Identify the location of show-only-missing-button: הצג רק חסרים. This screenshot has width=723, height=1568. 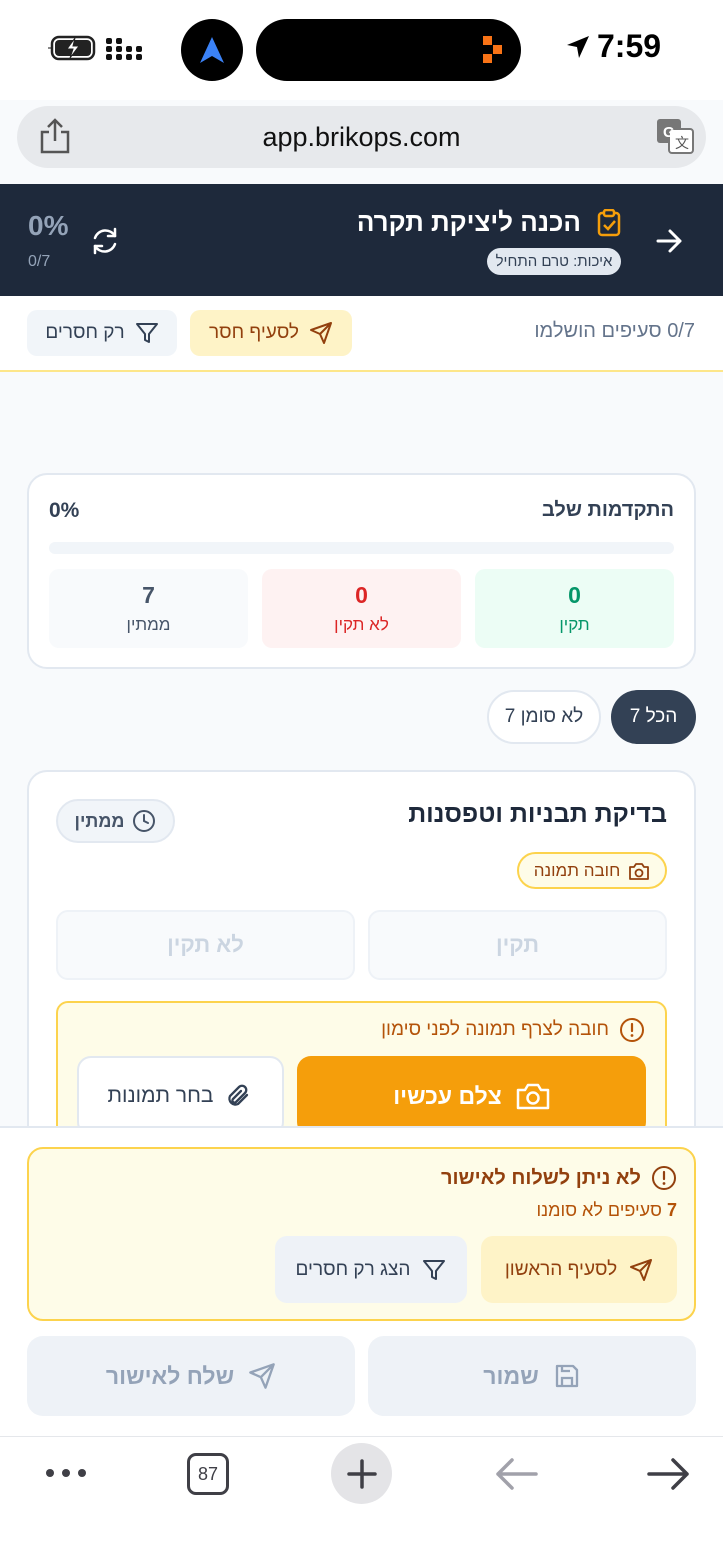
(371, 1269).